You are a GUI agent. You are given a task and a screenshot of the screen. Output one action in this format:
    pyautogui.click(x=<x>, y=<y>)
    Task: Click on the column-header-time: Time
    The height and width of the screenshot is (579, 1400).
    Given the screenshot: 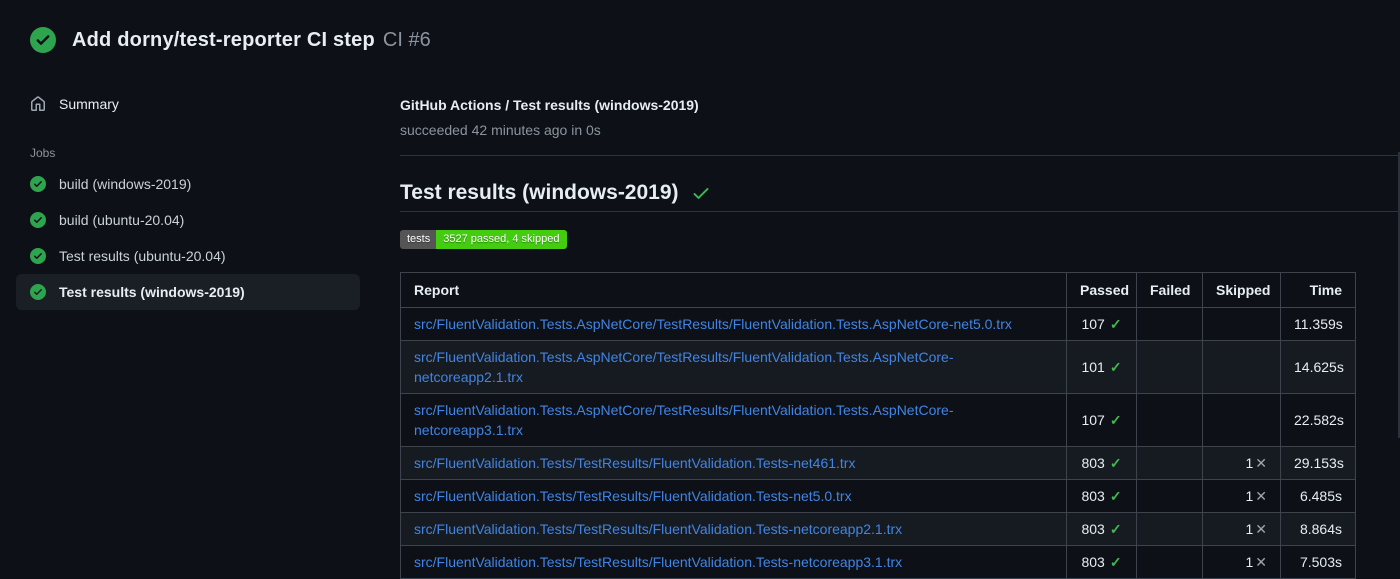 What is the action you would take?
    pyautogui.click(x=1318, y=290)
    